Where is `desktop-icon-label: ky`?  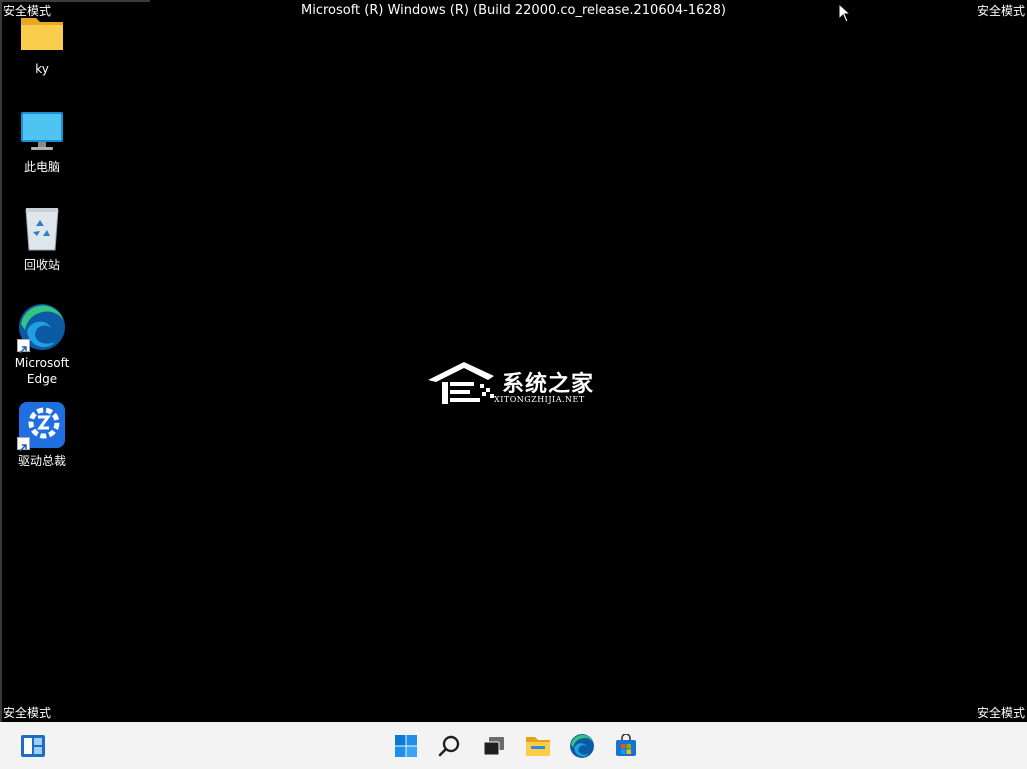
desktop-icon-label: ky is located at coordinates (42, 69).